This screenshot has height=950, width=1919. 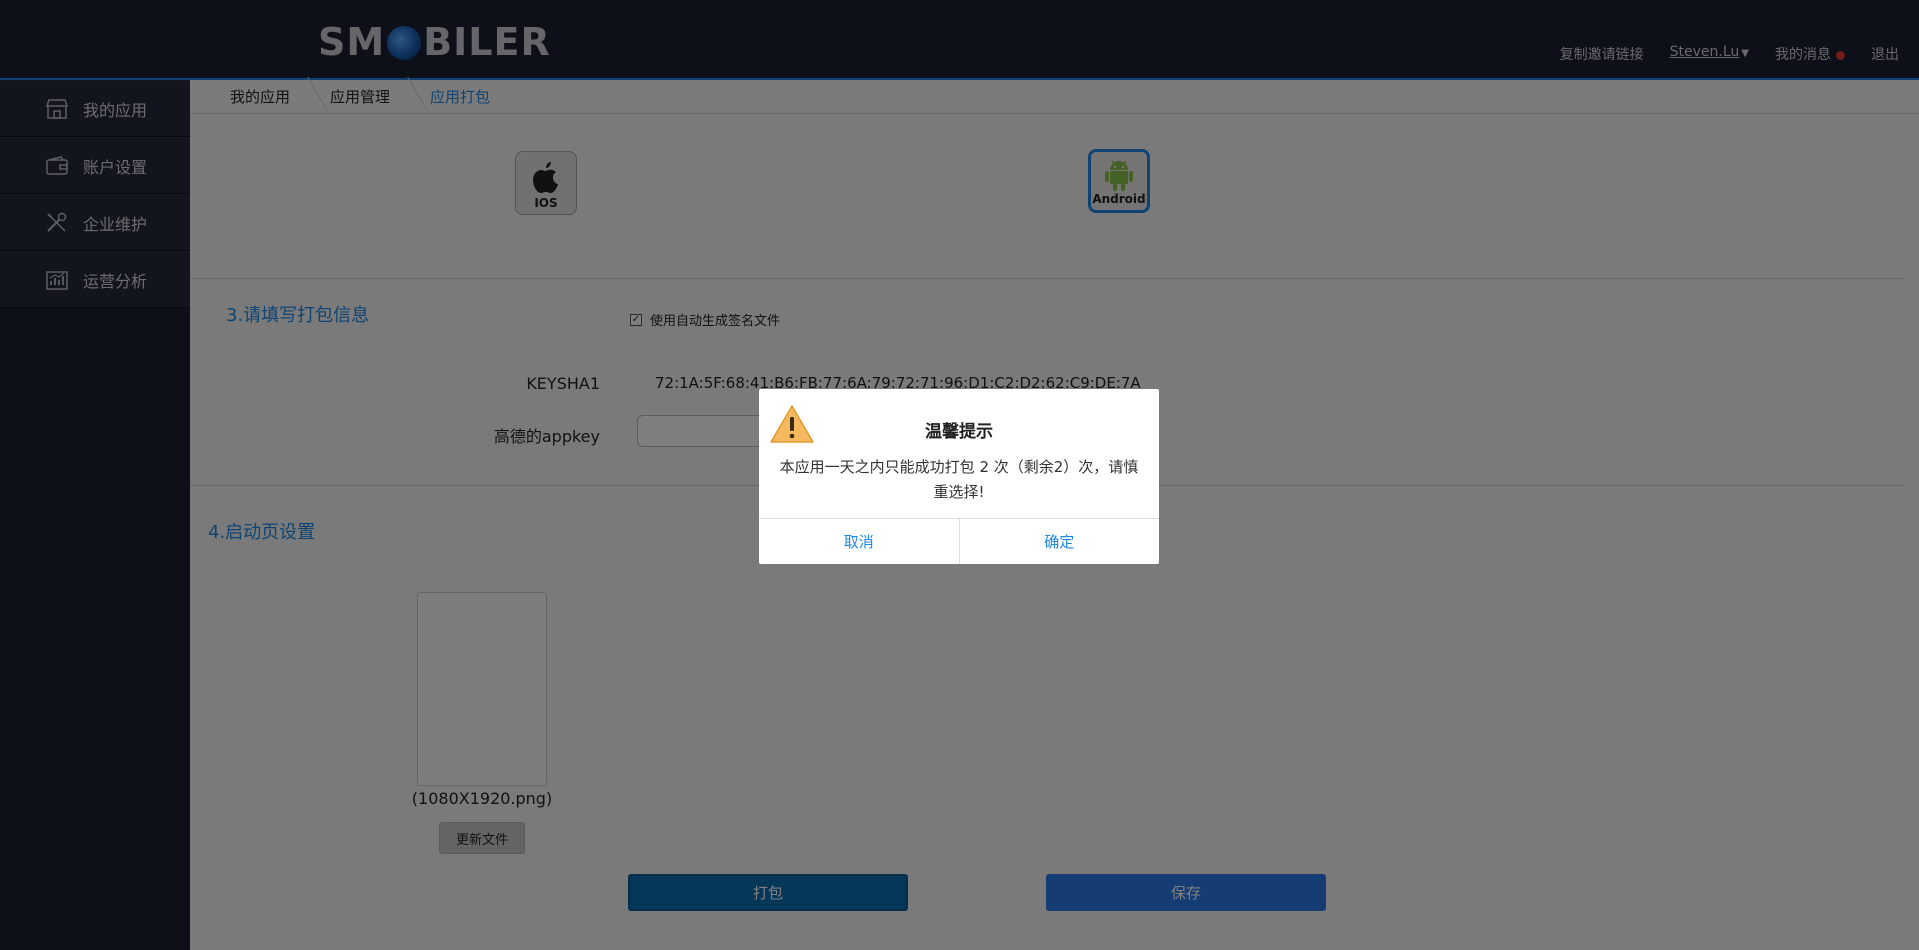 I want to click on dialog-cancel-button: 取消, so click(x=859, y=541).